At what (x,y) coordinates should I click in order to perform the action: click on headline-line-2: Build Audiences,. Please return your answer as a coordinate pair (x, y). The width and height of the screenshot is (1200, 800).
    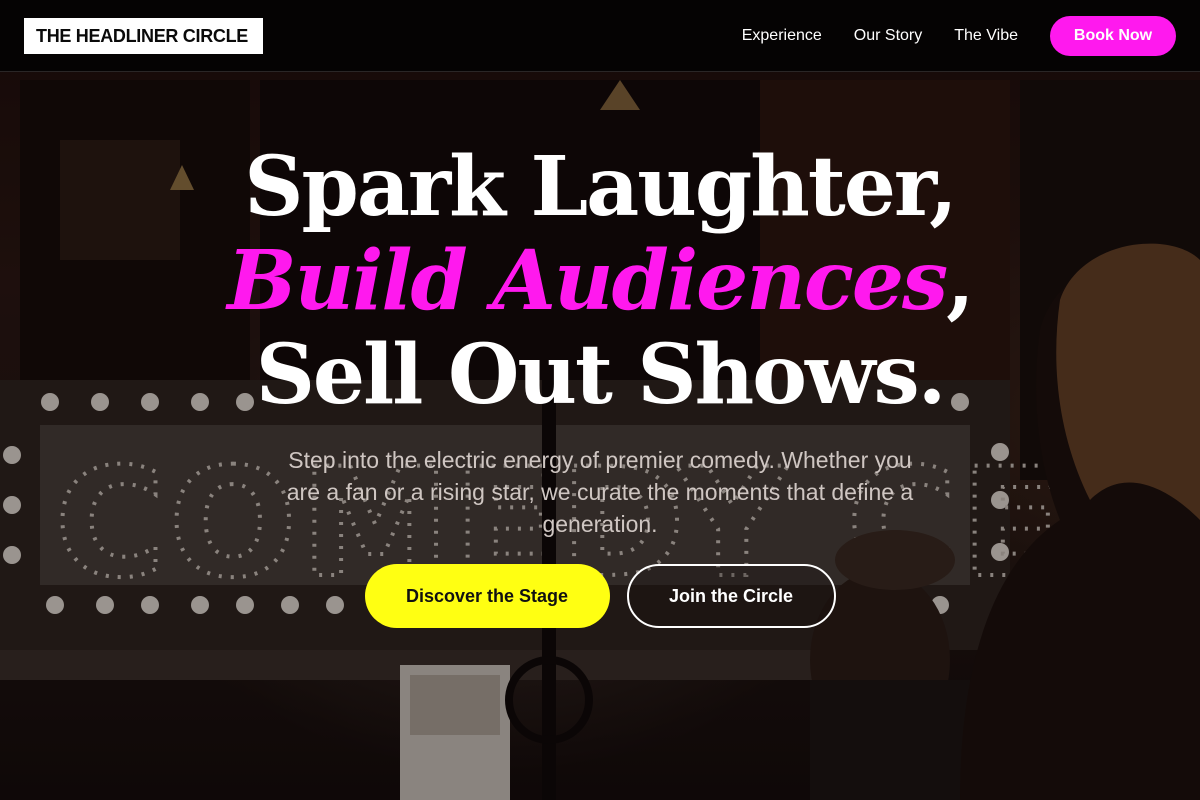
    Looking at the image, I should click on (600, 281).